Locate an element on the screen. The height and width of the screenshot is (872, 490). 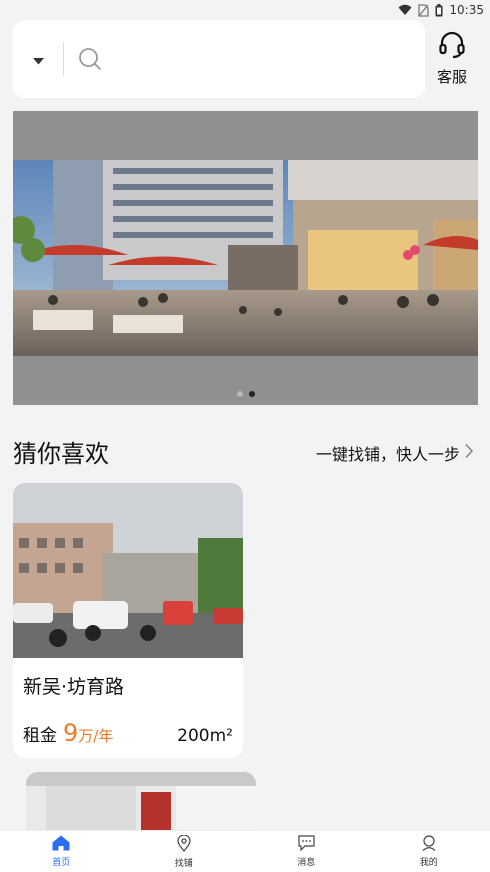
user-icon is located at coordinates (429, 844).